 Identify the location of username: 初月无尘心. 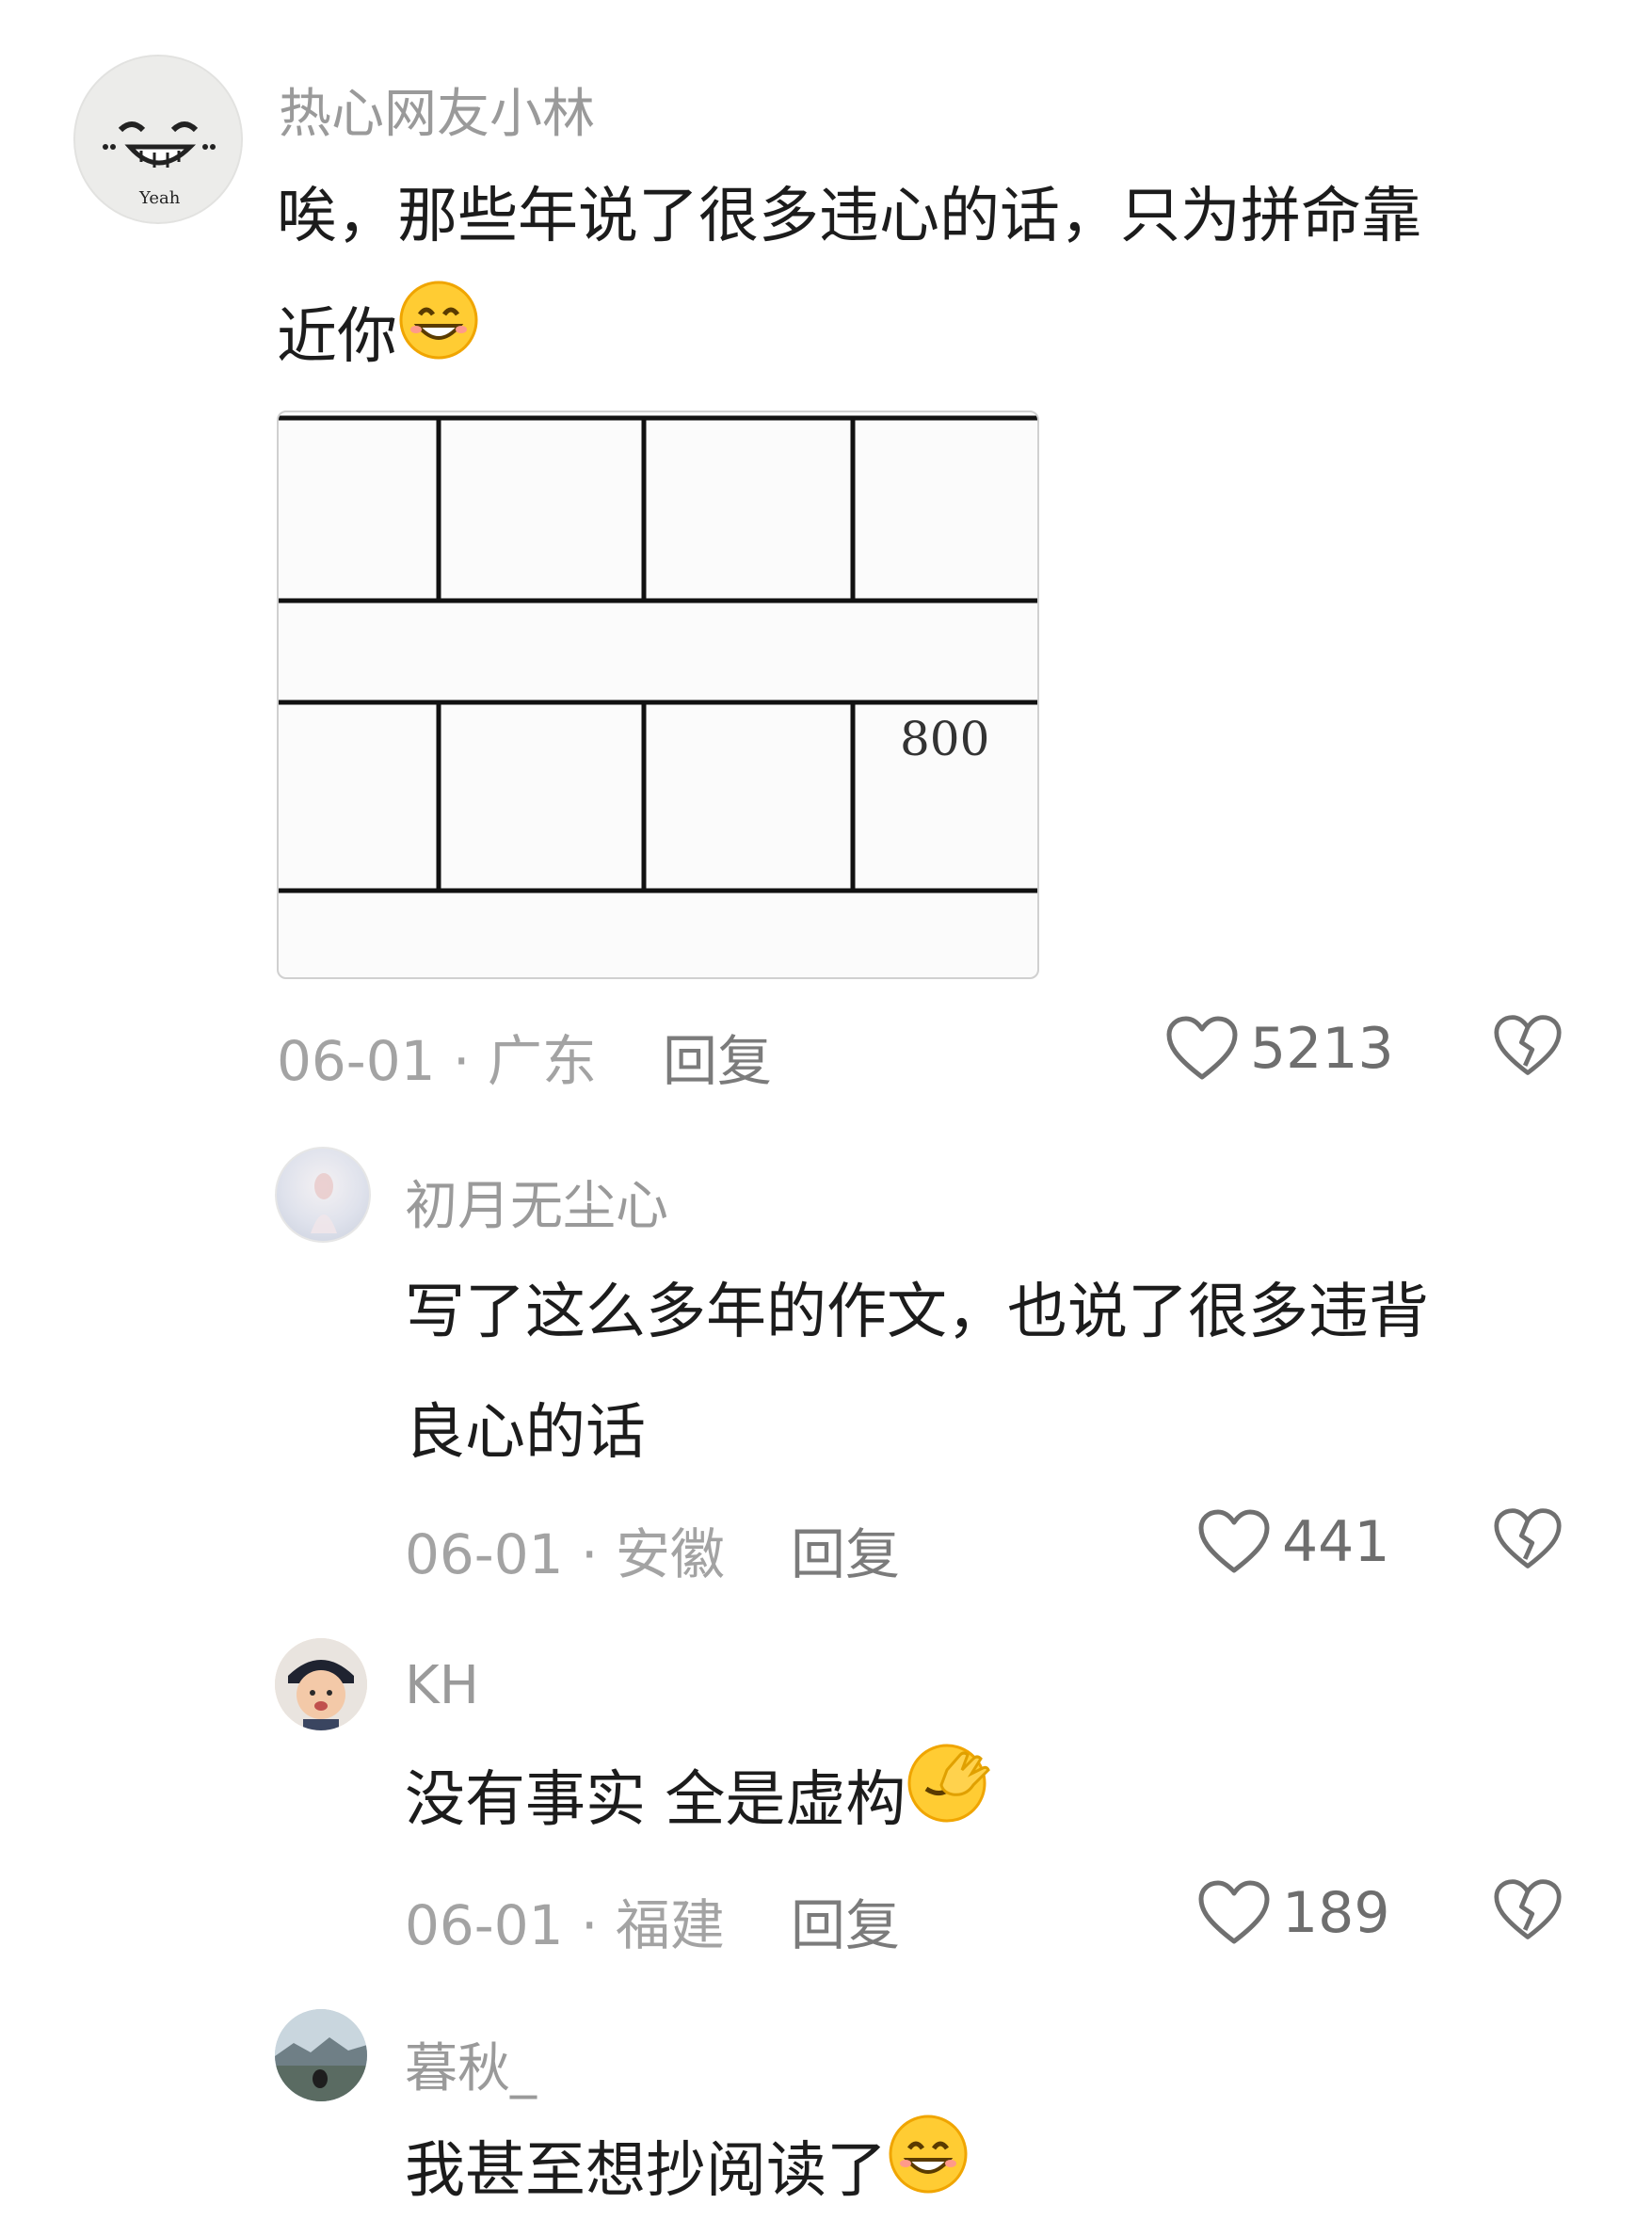
(536, 1202).